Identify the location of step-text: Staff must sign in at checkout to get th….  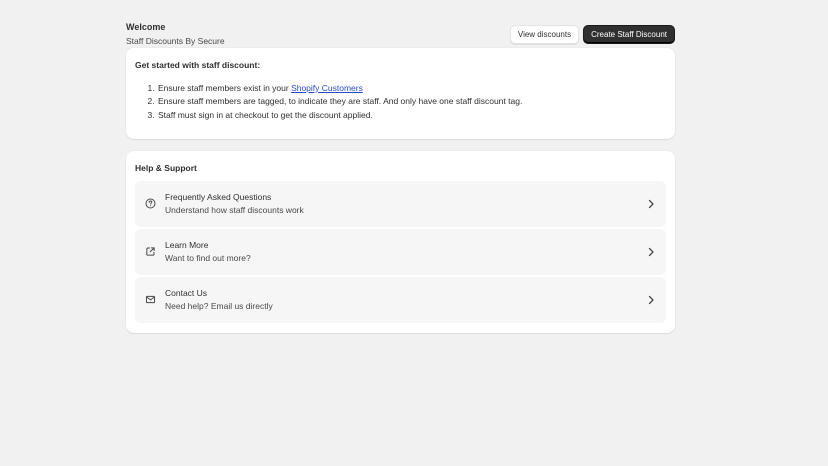
(265, 114).